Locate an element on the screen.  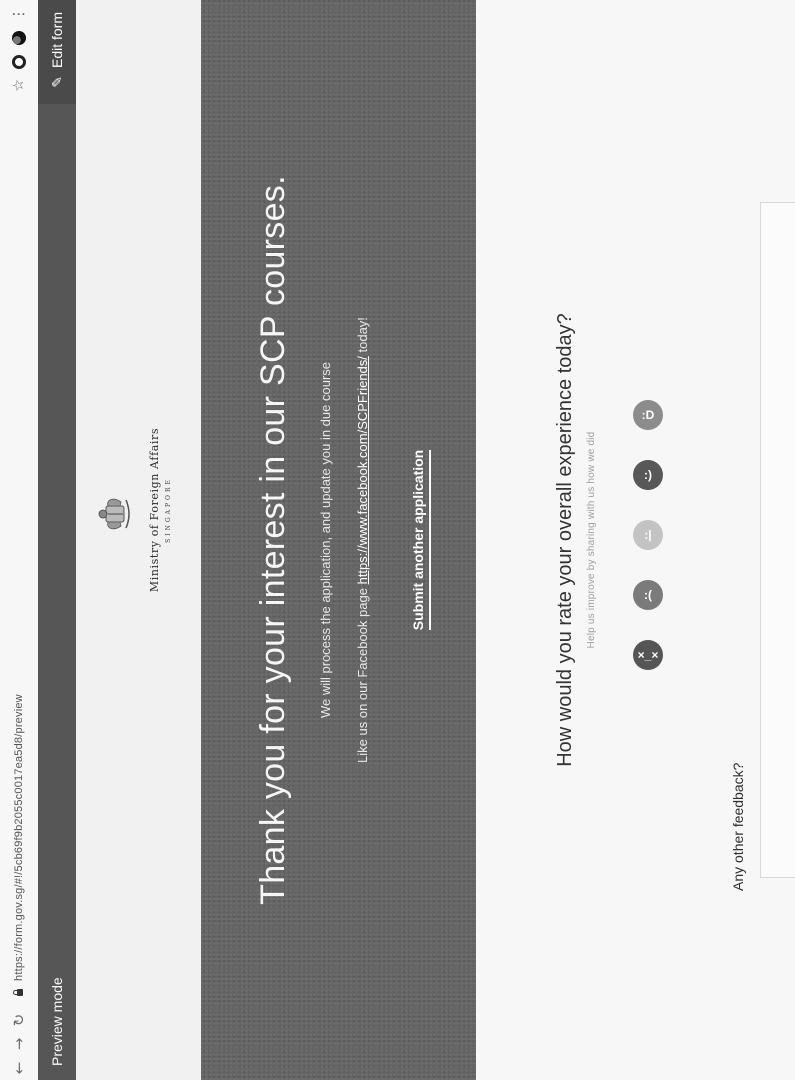
ministry-country: SINGAPORE is located at coordinates (168, 510).